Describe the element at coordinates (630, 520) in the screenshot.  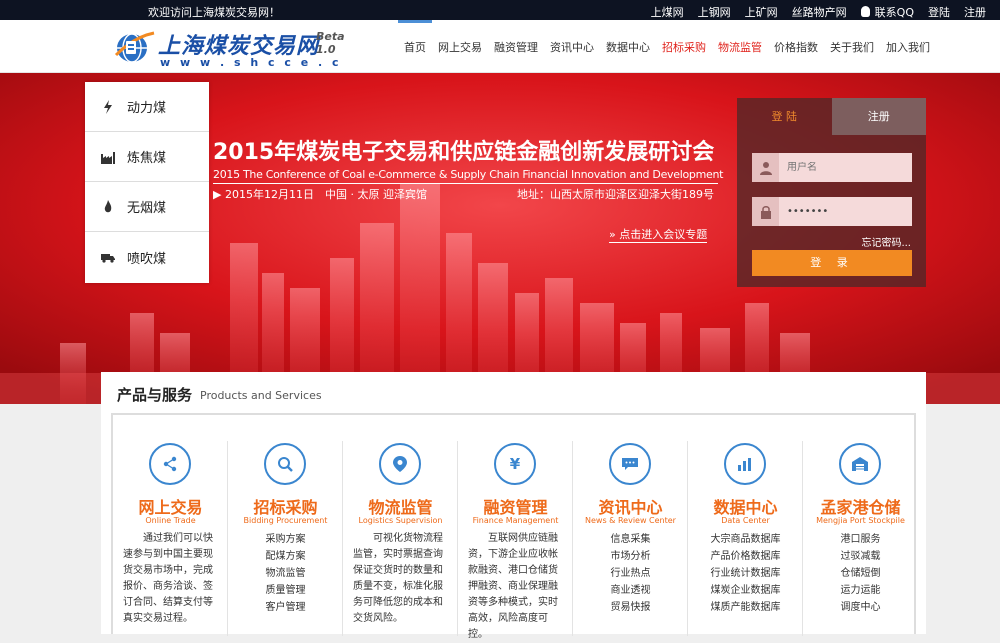
I see `product-english-name: News & Review Center` at that location.